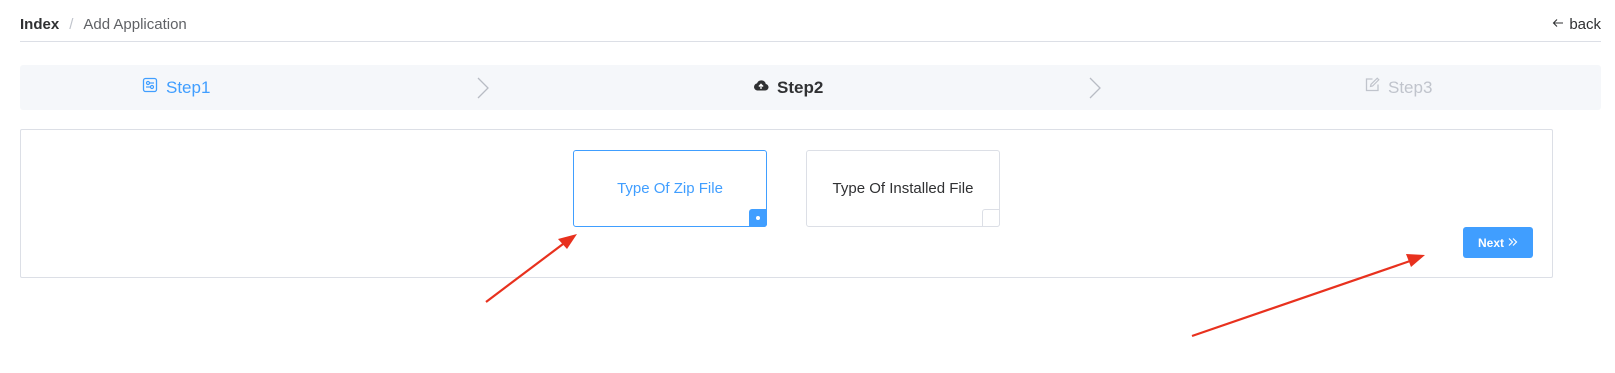 This screenshot has height=373, width=1615. I want to click on header-divider, so click(810, 41).